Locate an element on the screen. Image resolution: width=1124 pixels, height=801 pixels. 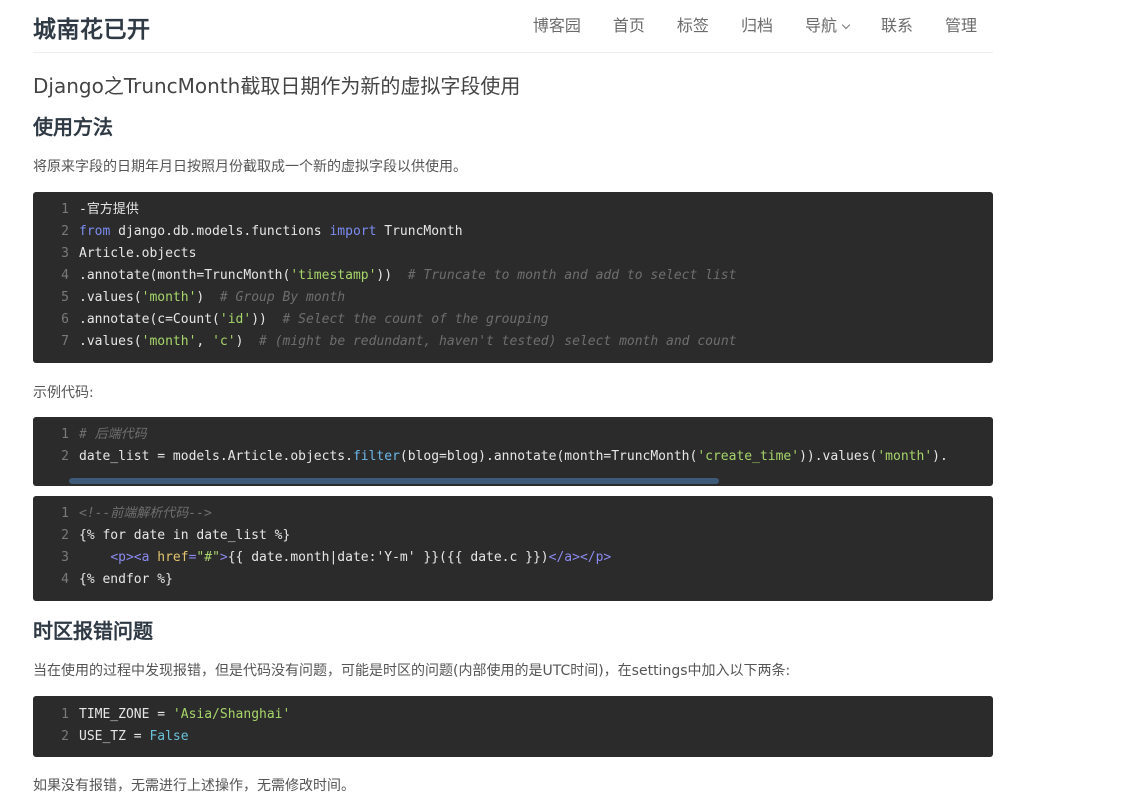
nav-item-navigation: 导航 is located at coordinates (827, 24).